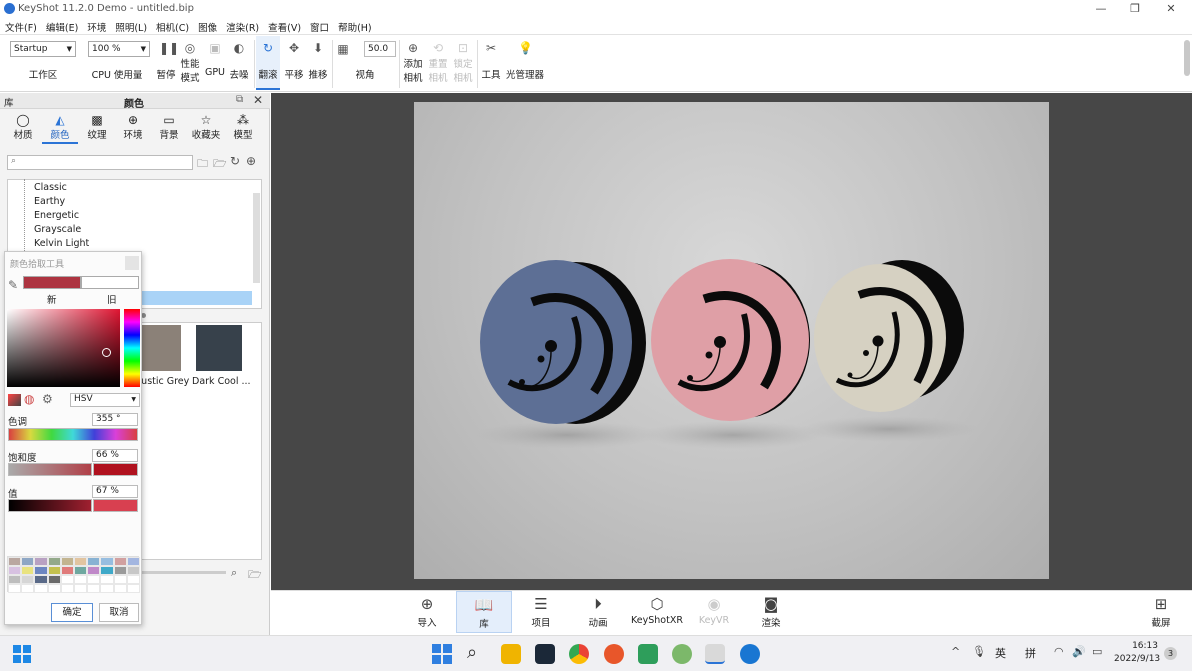 This screenshot has height=671, width=1192. Describe the element at coordinates (750, 654) in the screenshot. I see `app-icon-blue` at that location.